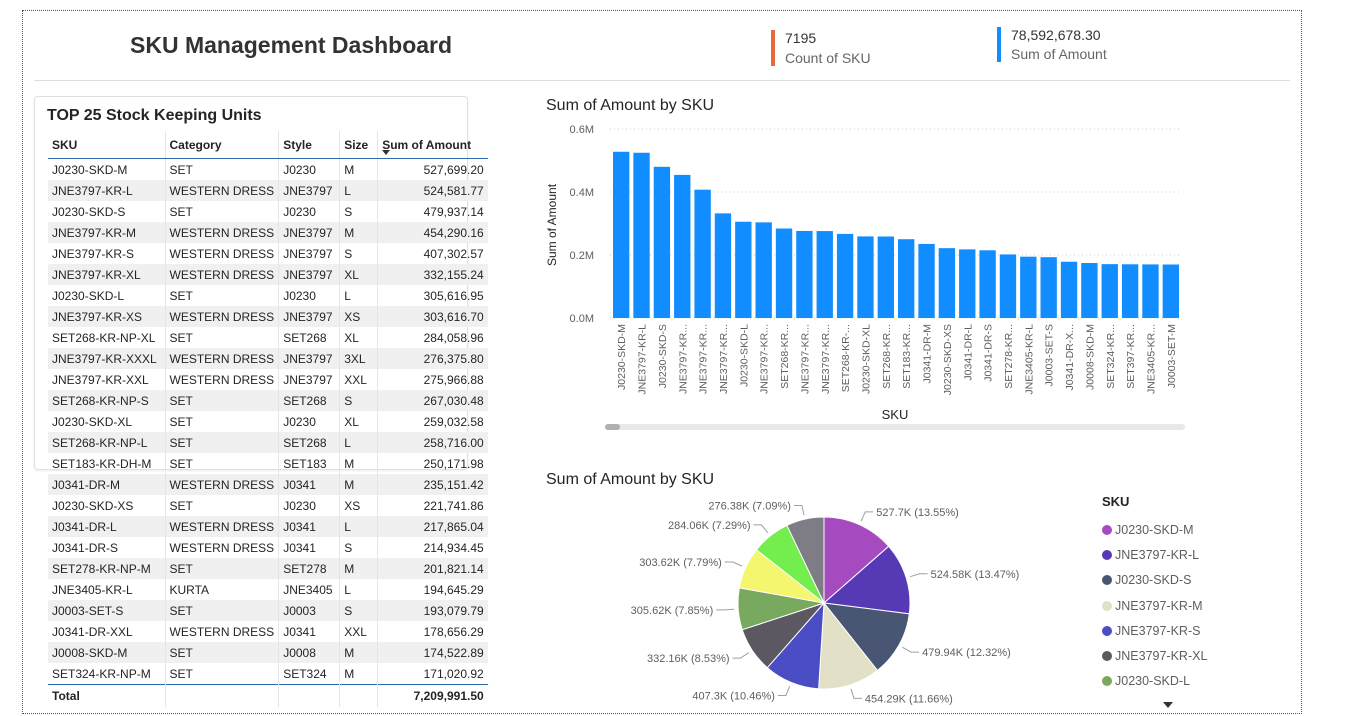  What do you see at coordinates (268, 169) in the screenshot?
I see `table-row: J0230-SKD-M SET J0230 M 527,699.20` at bounding box center [268, 169].